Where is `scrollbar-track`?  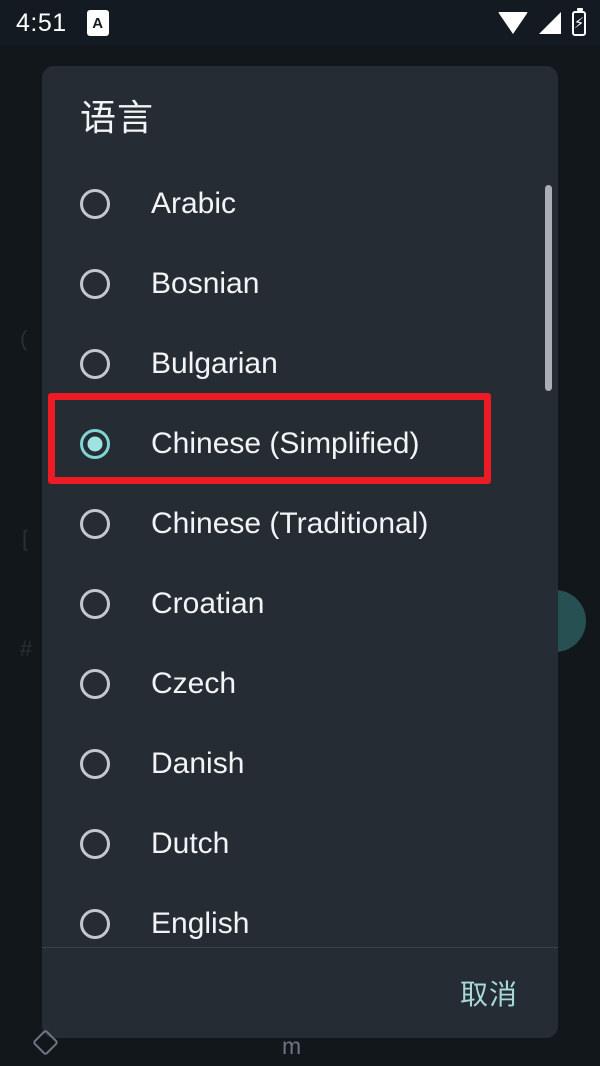
scrollbar-track is located at coordinates (548, 555).